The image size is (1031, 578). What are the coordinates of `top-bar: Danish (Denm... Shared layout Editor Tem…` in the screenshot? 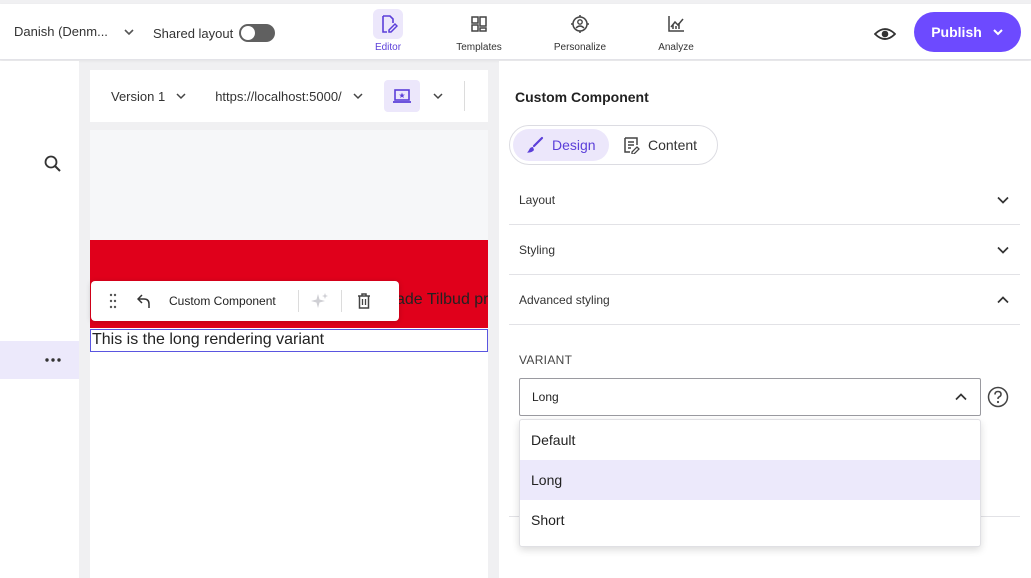 It's located at (515, 32).